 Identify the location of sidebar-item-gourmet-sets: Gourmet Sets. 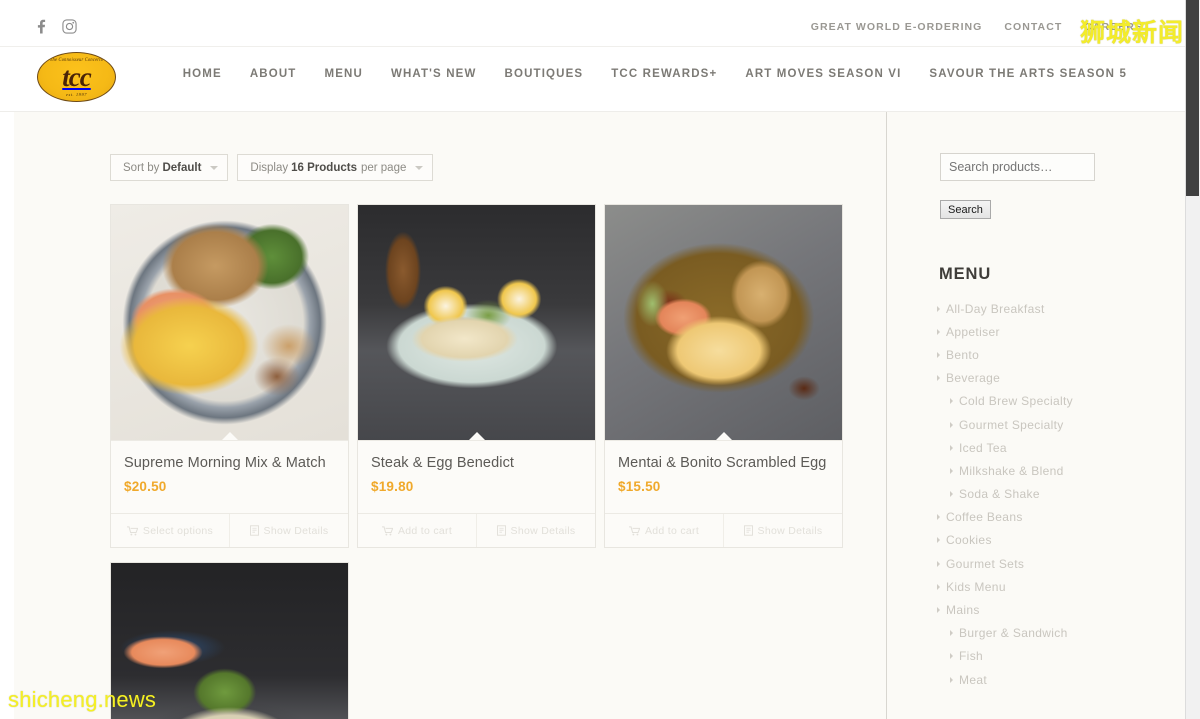
(1052, 563).